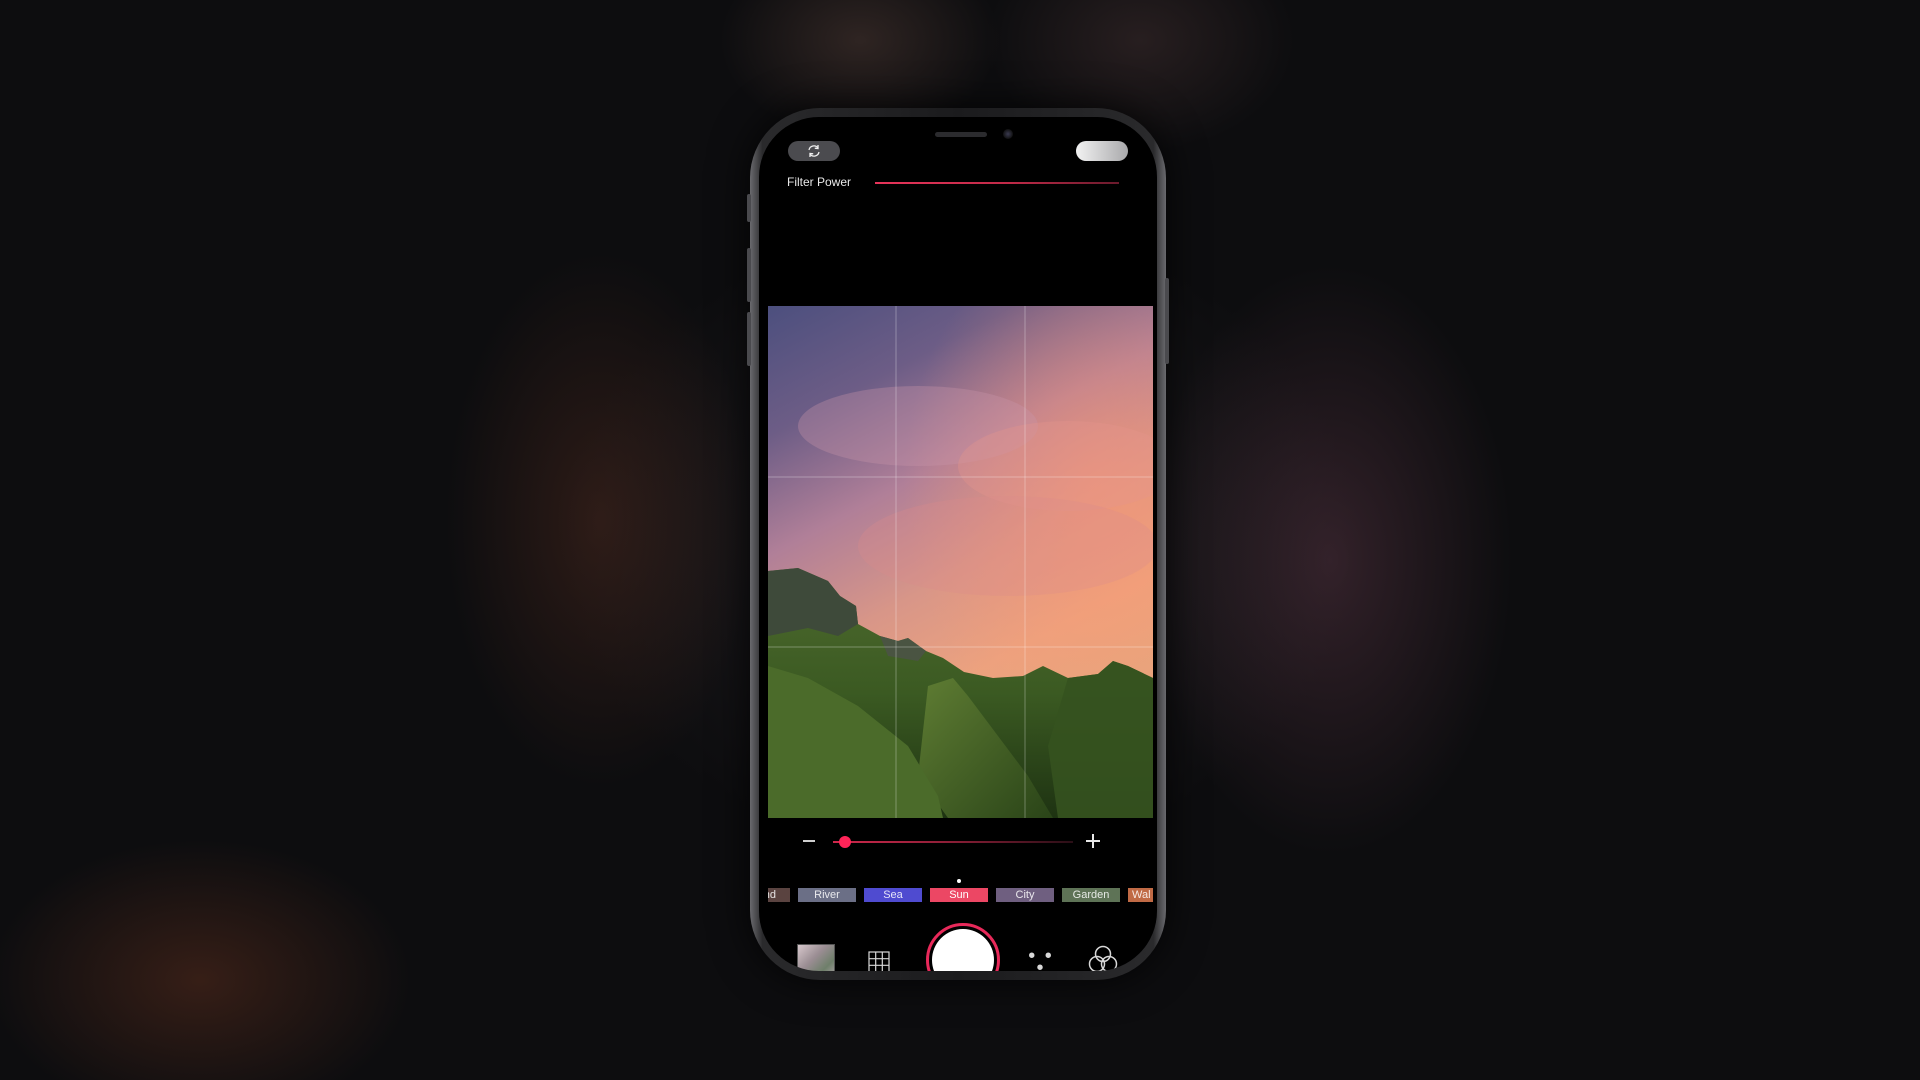 This screenshot has width=1920, height=1080. Describe the element at coordinates (809, 841) in the screenshot. I see `minus-icon` at that location.